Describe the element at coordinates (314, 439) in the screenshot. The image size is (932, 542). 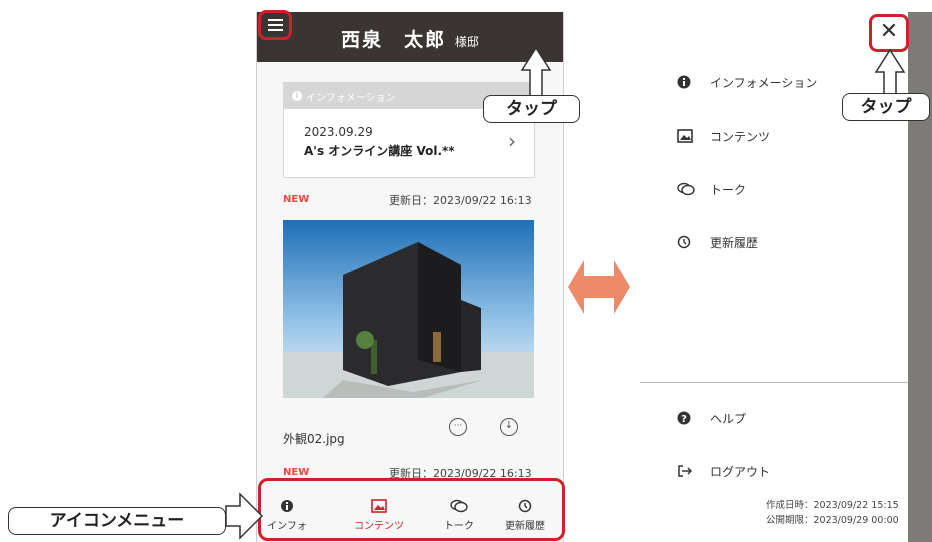
I see `file-name: 外観02.jpg` at that location.